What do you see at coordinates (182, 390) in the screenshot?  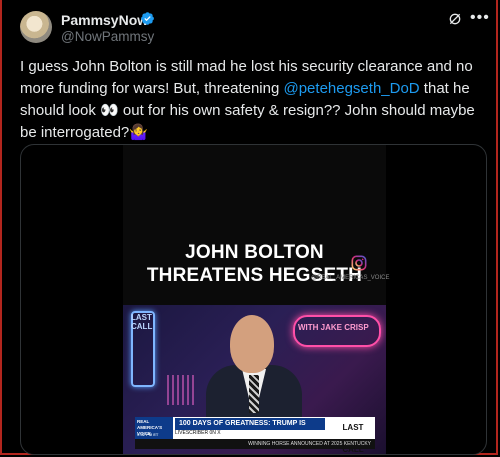 I see `neon-decor` at bounding box center [182, 390].